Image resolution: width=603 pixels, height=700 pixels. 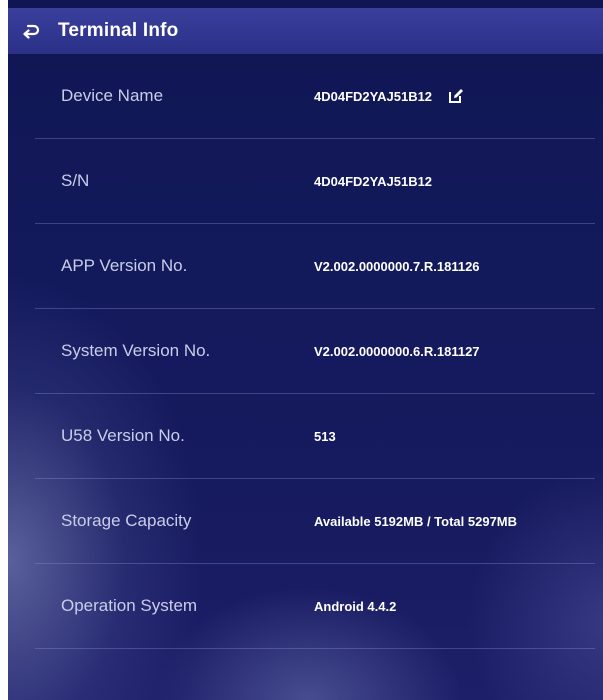 What do you see at coordinates (355, 606) in the screenshot?
I see `operation-system-value: Android 4.4.2` at bounding box center [355, 606].